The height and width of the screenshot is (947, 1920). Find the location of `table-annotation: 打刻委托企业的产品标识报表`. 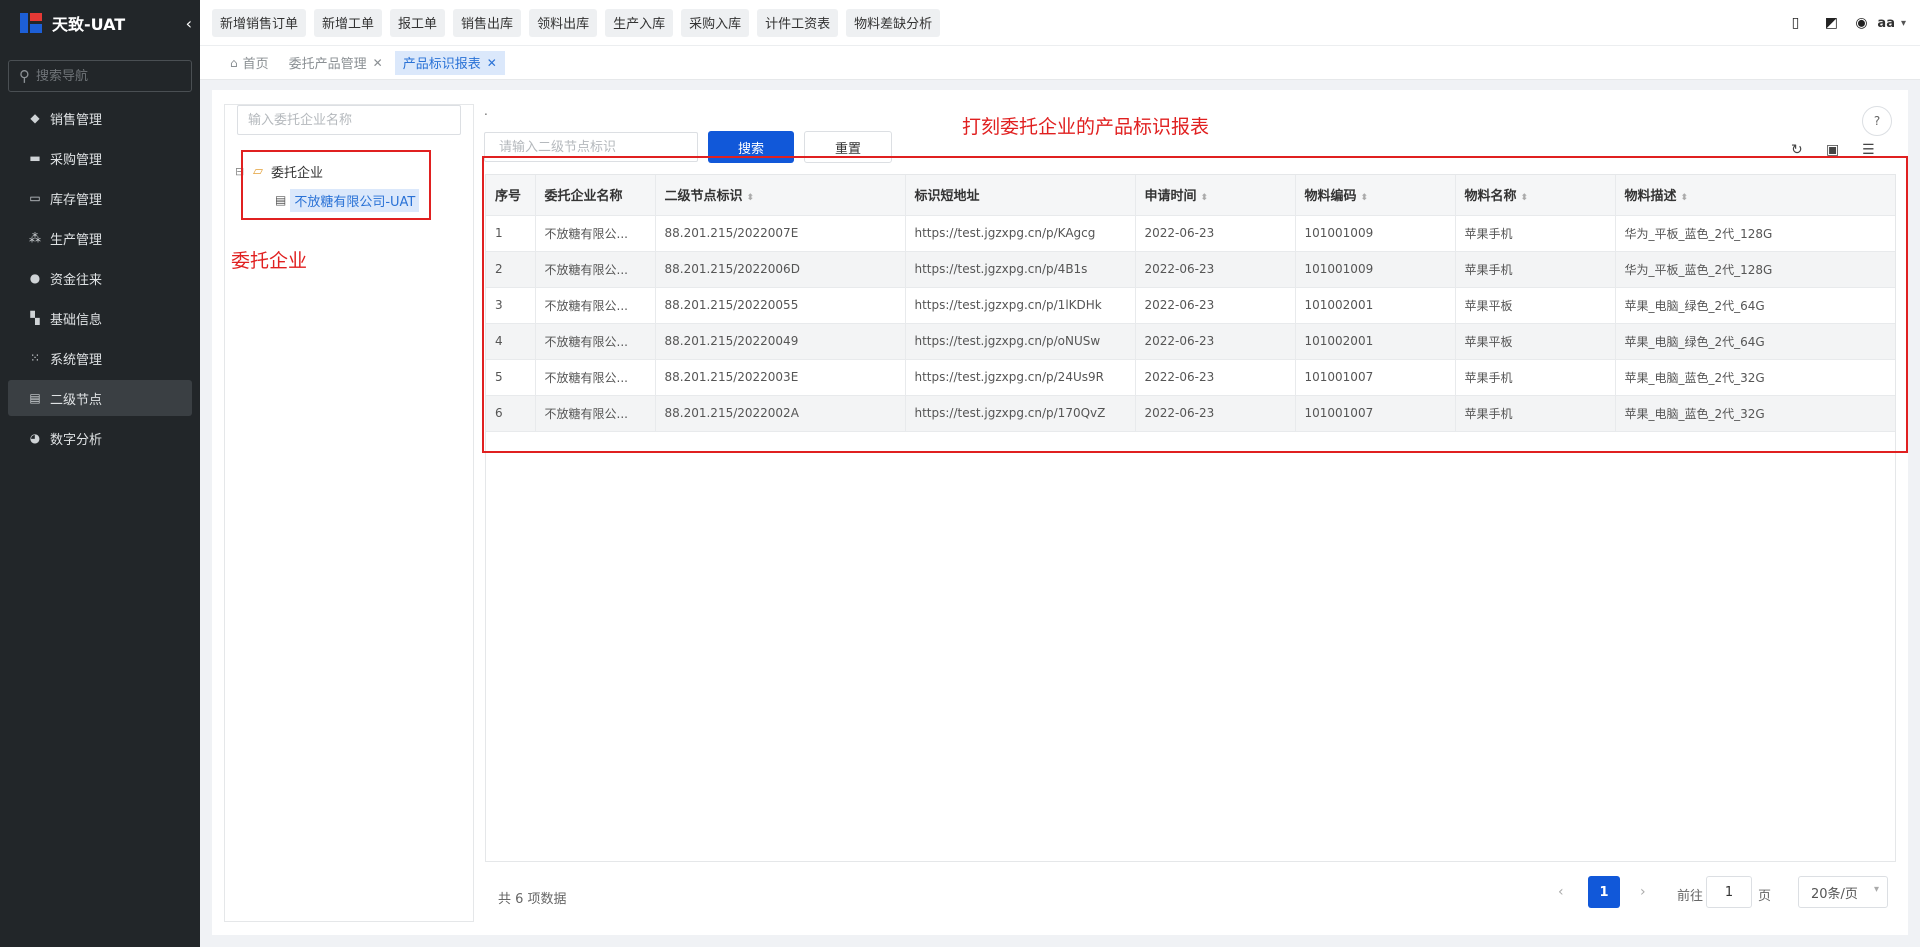

table-annotation: 打刻委托企业的产品标识报表 is located at coordinates (1086, 127).